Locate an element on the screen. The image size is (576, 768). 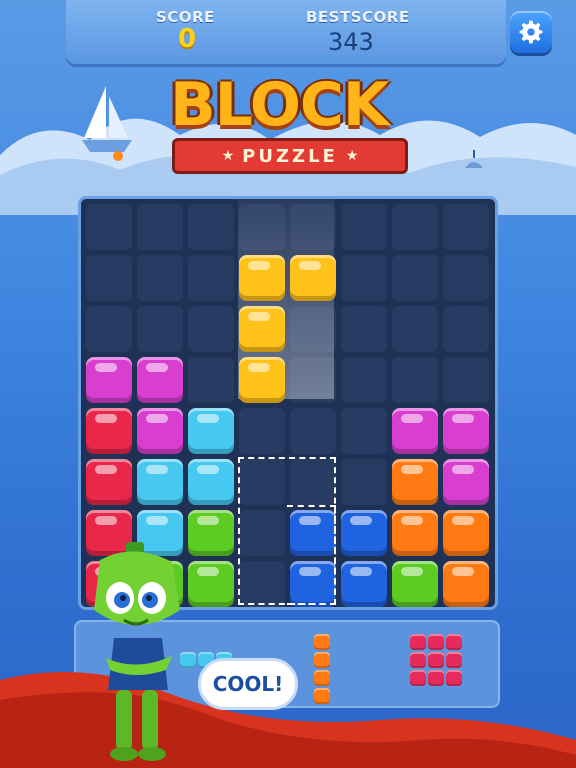
logo-subtitle: PUZZLE is located at coordinates (290, 156).